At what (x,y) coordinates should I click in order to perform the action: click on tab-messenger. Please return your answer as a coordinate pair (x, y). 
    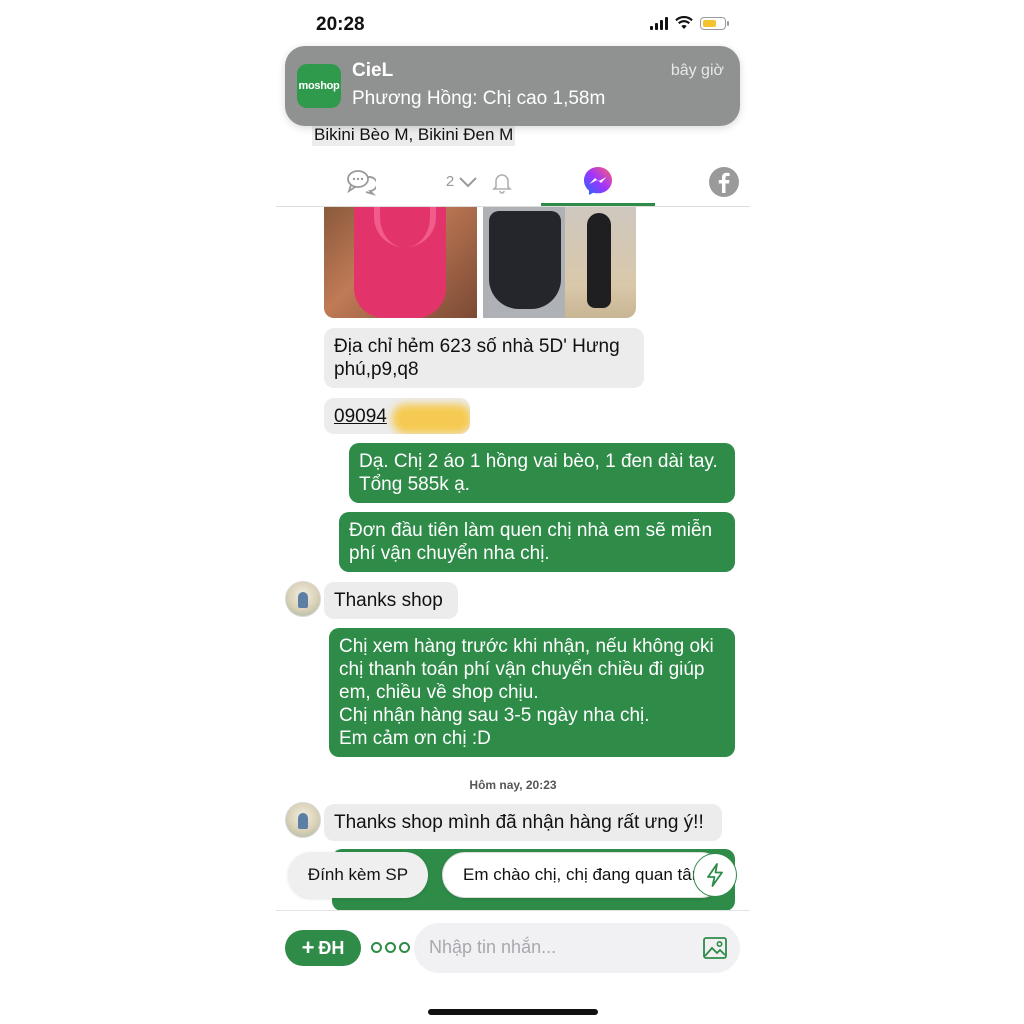
    Looking at the image, I should click on (598, 182).